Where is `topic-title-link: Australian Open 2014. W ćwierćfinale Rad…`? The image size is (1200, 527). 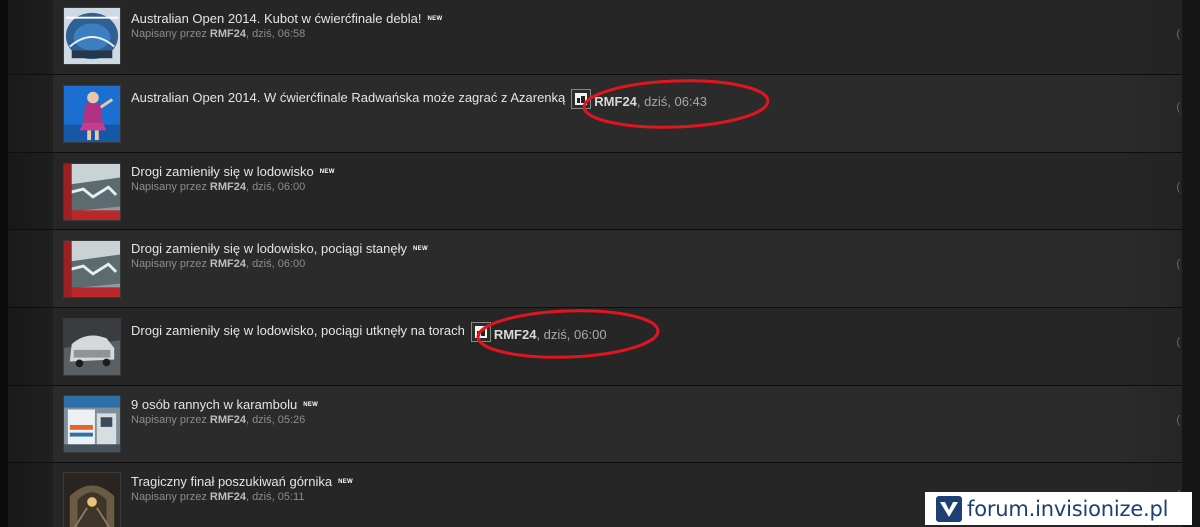 topic-title-link: Australian Open 2014. W ćwierćfinale Rad… is located at coordinates (348, 97).